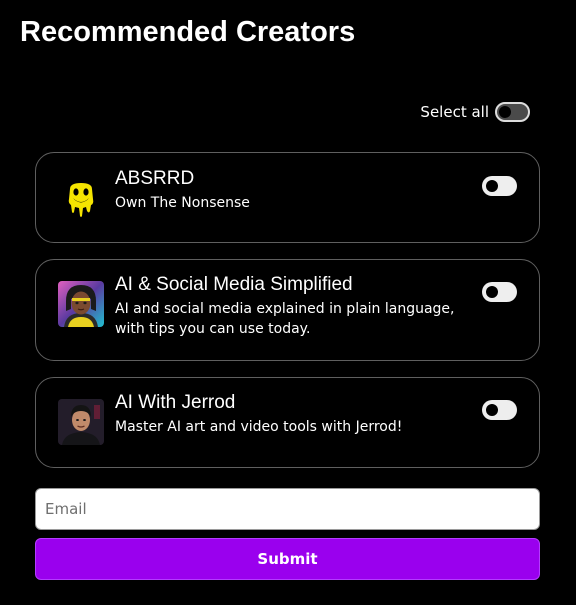 The height and width of the screenshot is (605, 576). I want to click on woman-portrait-svg, so click(81, 304).